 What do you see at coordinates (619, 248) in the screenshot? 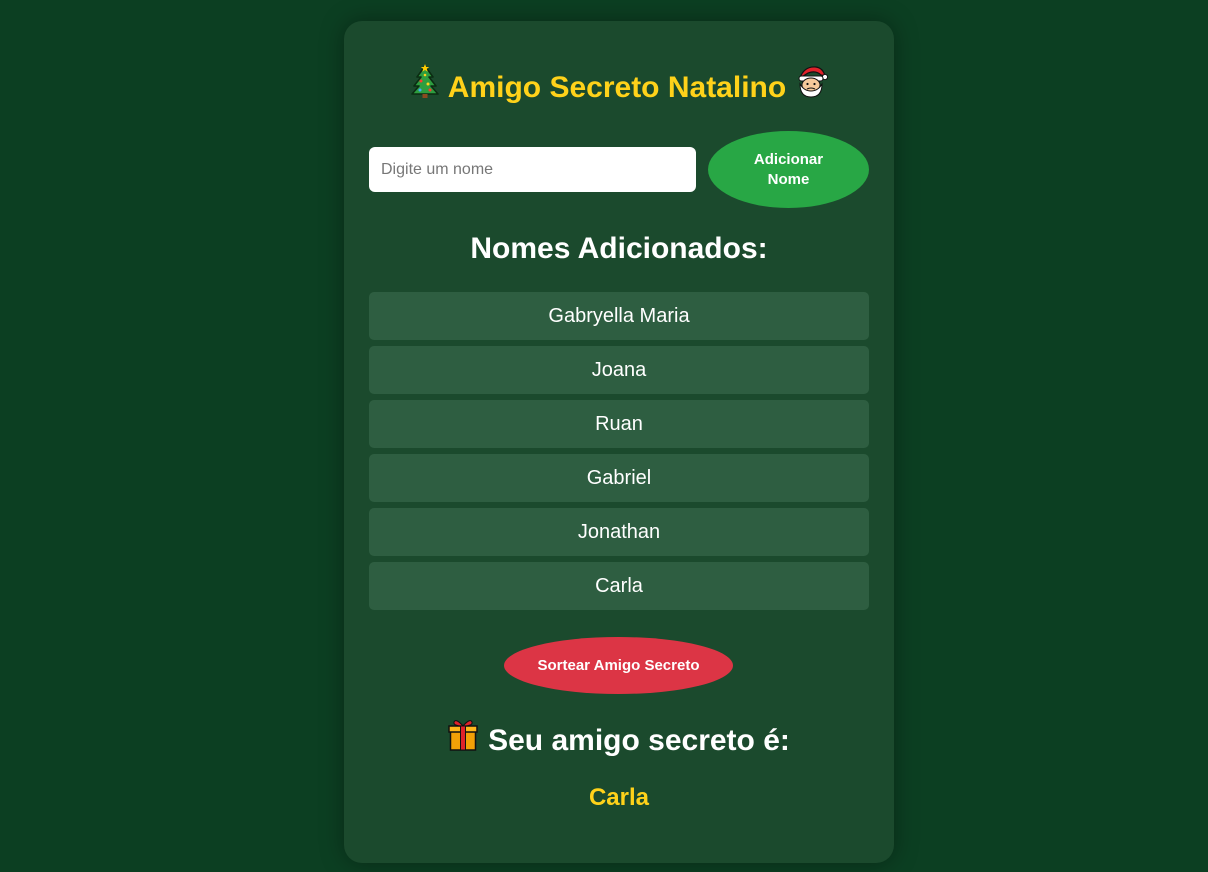
I see `names-section-heading: Nomes Adicionados:` at bounding box center [619, 248].